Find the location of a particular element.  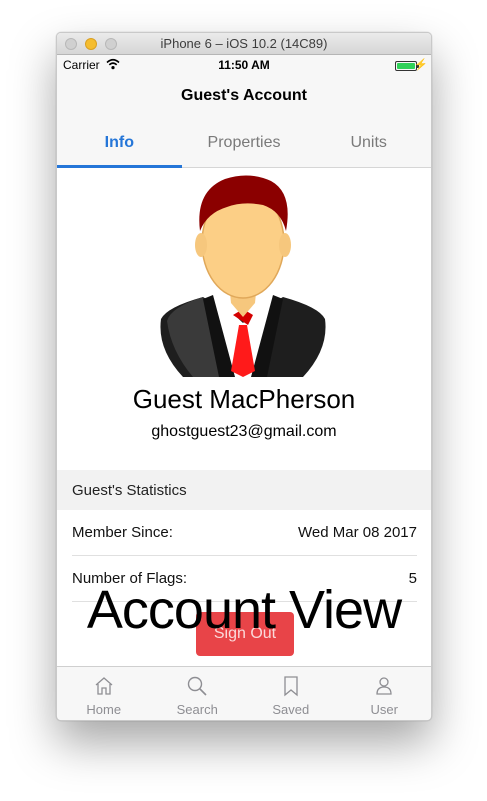

statistics-header-label: Guest's Statistics is located at coordinates (129, 490).